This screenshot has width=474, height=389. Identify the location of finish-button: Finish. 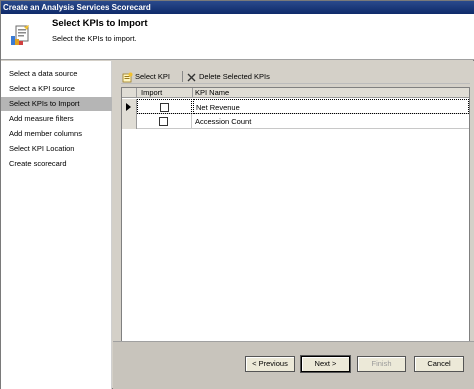
(381, 364).